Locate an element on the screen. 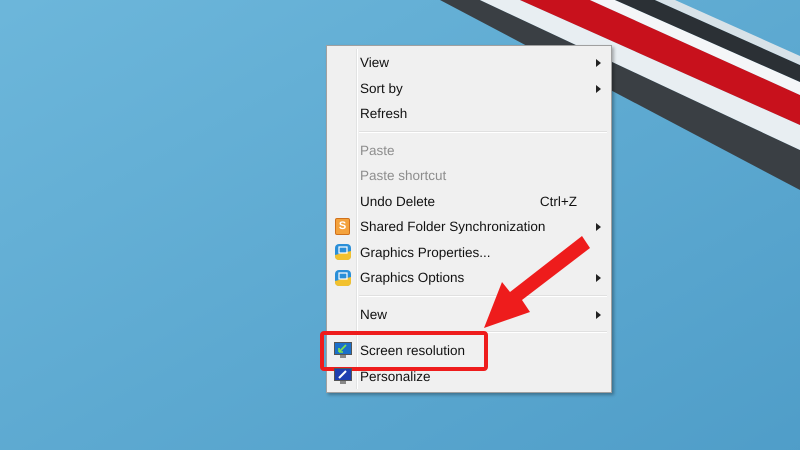 This screenshot has height=450, width=800. menu-item: Refresh is located at coordinates (469, 113).